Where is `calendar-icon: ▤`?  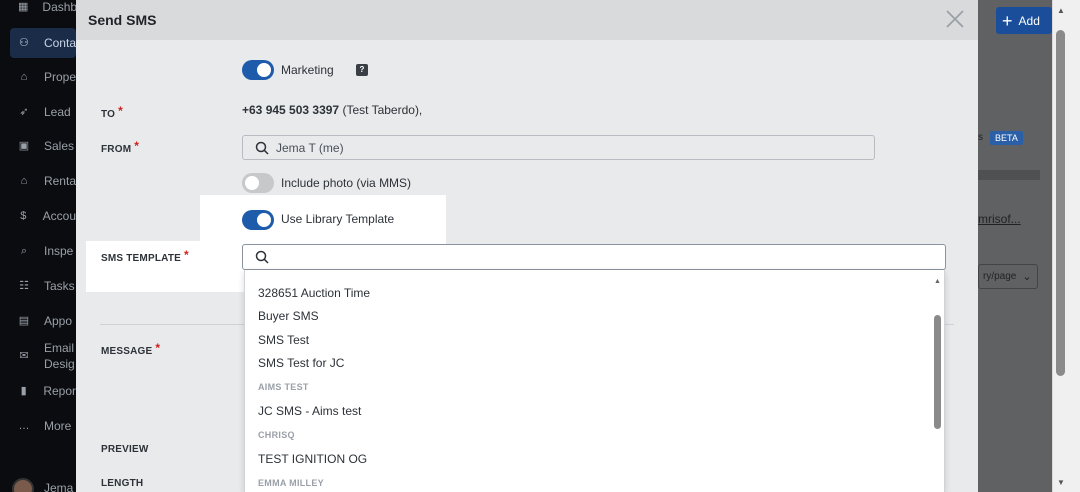 calendar-icon: ▤ is located at coordinates (24, 321).